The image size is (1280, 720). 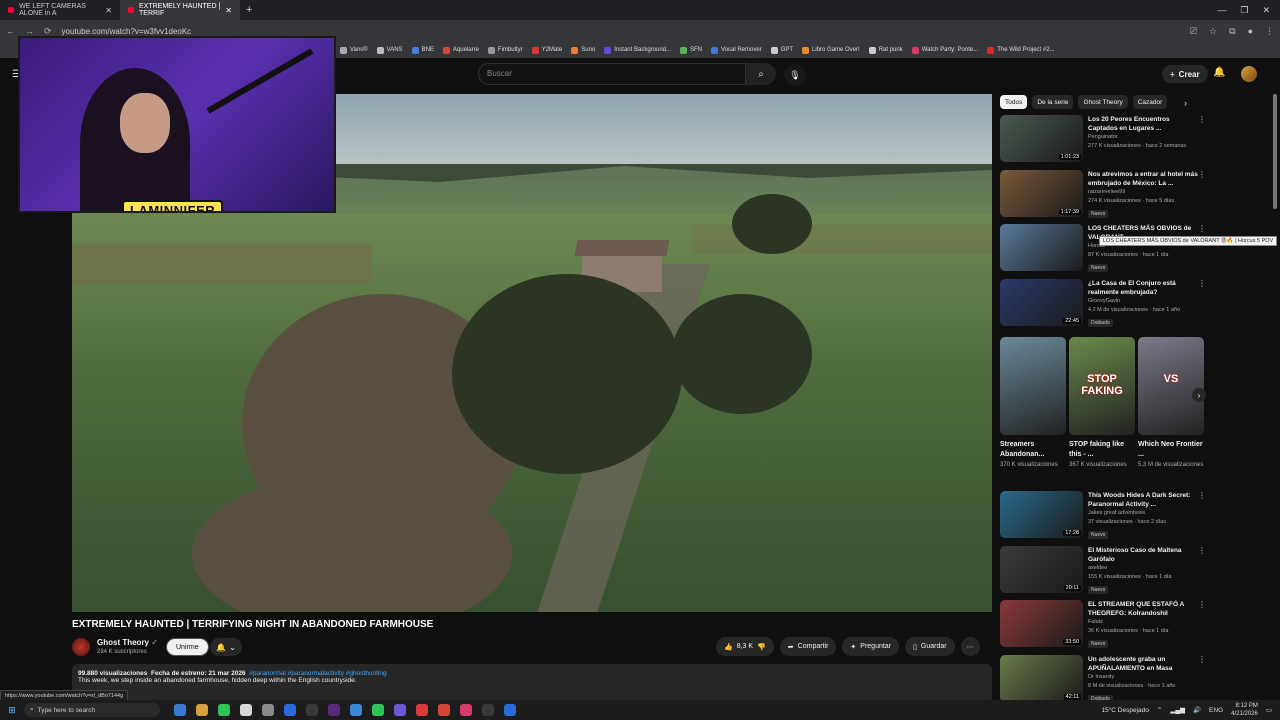 I want to click on create-button: + Crear, so click(x=1185, y=74).